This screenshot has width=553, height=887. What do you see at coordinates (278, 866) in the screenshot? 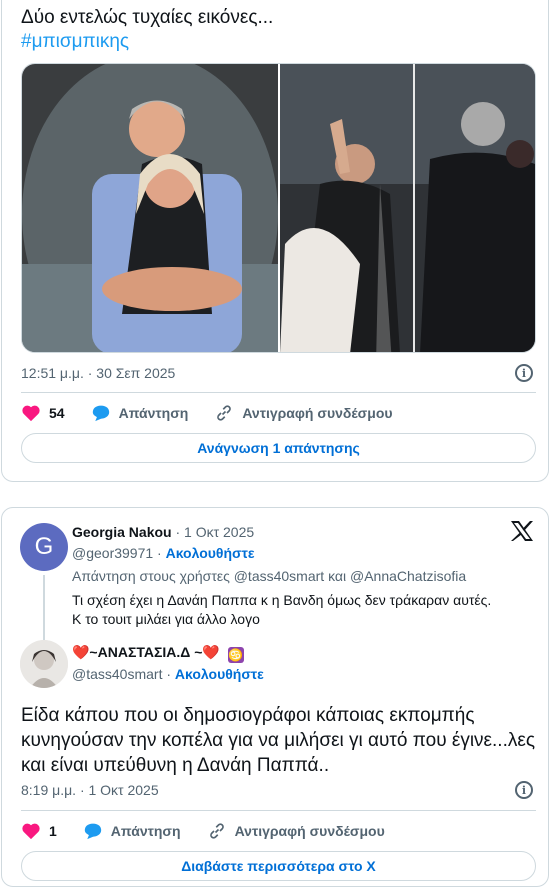
I see `read-more-on-x-button: Διαβάστε περισσότερα στο X` at bounding box center [278, 866].